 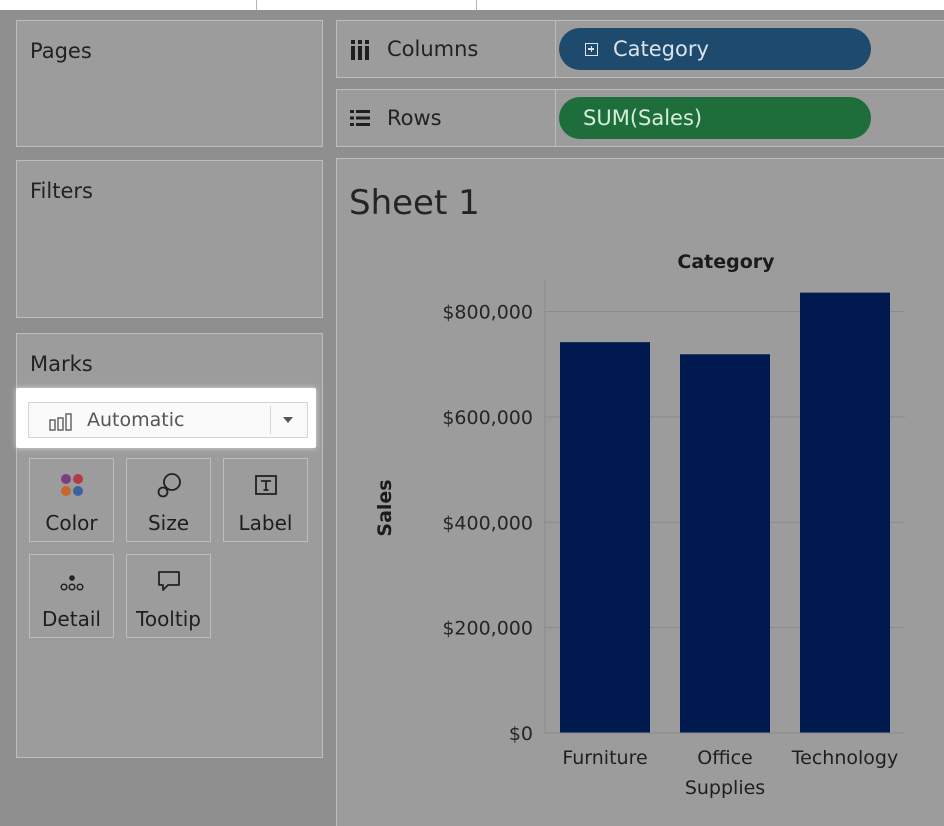 What do you see at coordinates (414, 118) in the screenshot?
I see `rows-label: Rows` at bounding box center [414, 118].